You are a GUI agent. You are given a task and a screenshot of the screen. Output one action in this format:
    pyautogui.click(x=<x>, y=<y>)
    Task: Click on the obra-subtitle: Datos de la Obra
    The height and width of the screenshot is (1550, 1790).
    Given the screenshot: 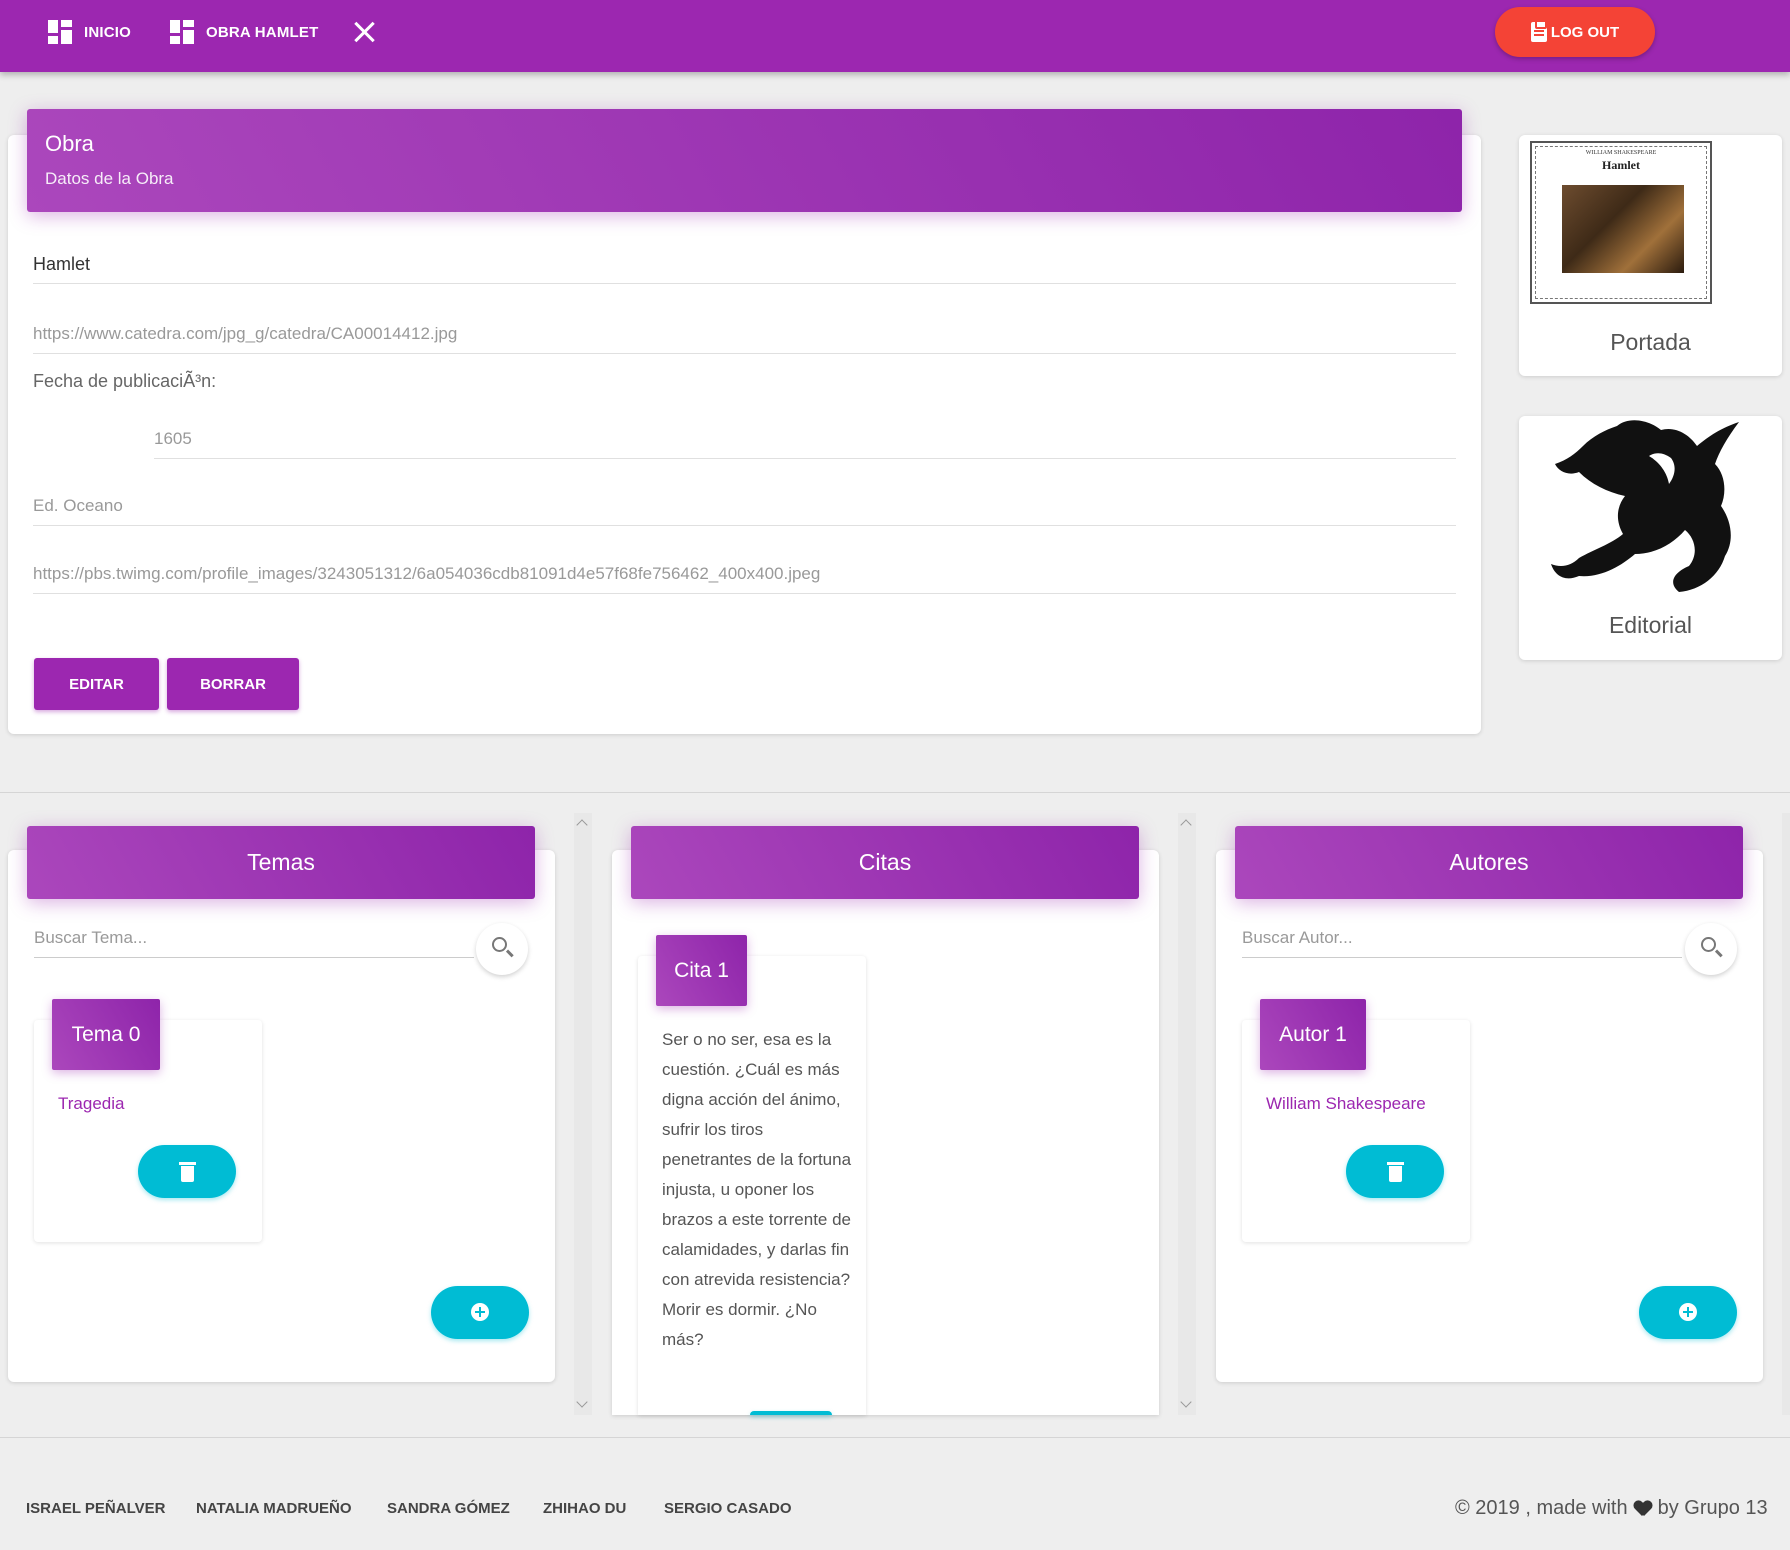 What is the action you would take?
    pyautogui.click(x=109, y=178)
    